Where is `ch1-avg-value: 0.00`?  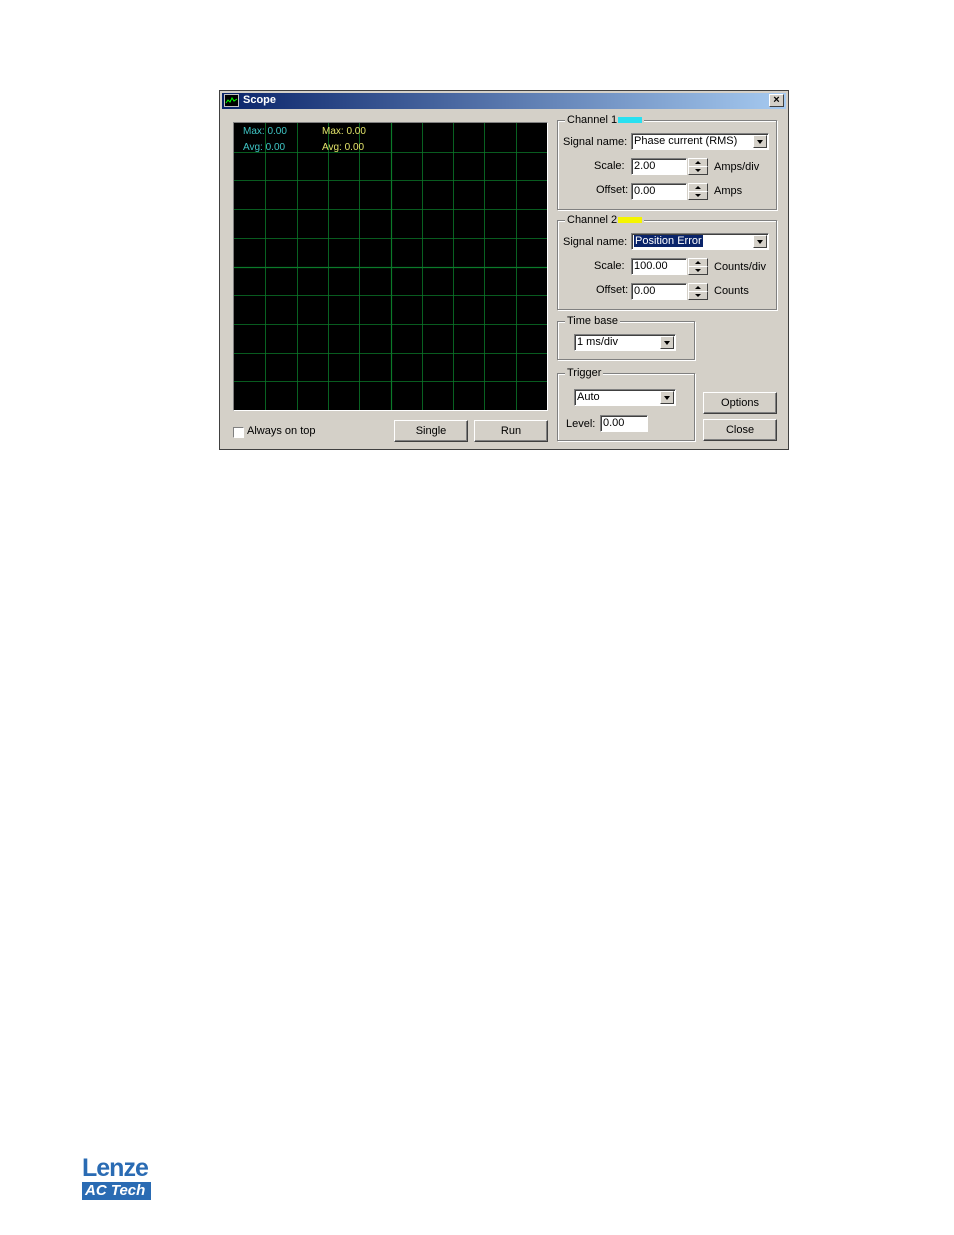 ch1-avg-value: 0.00 is located at coordinates (275, 147).